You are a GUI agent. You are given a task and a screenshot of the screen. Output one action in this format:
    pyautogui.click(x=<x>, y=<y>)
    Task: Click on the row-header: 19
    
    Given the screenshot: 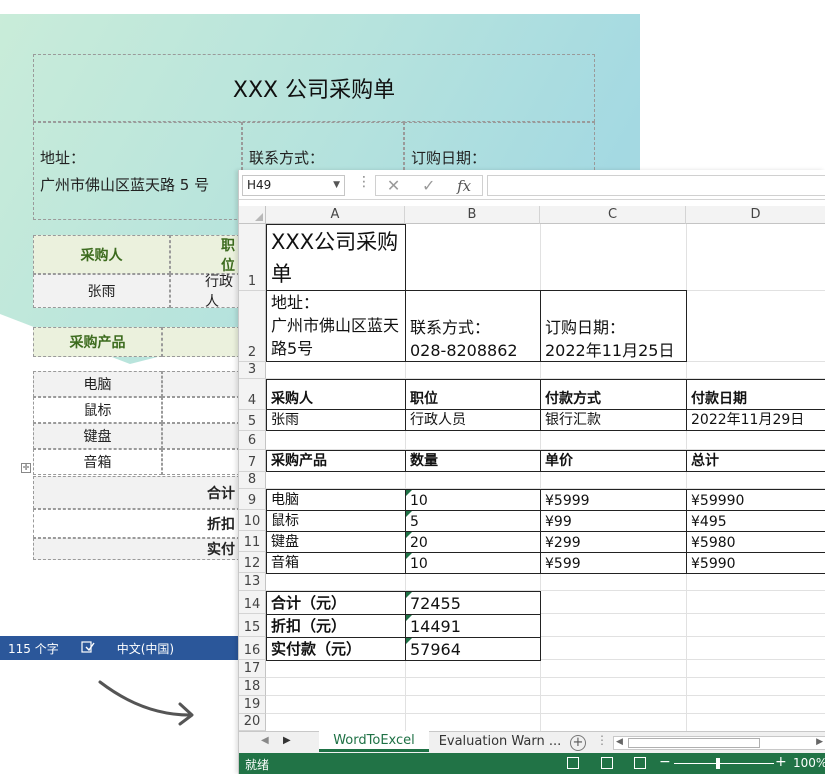 What is the action you would take?
    pyautogui.click(x=252, y=705)
    